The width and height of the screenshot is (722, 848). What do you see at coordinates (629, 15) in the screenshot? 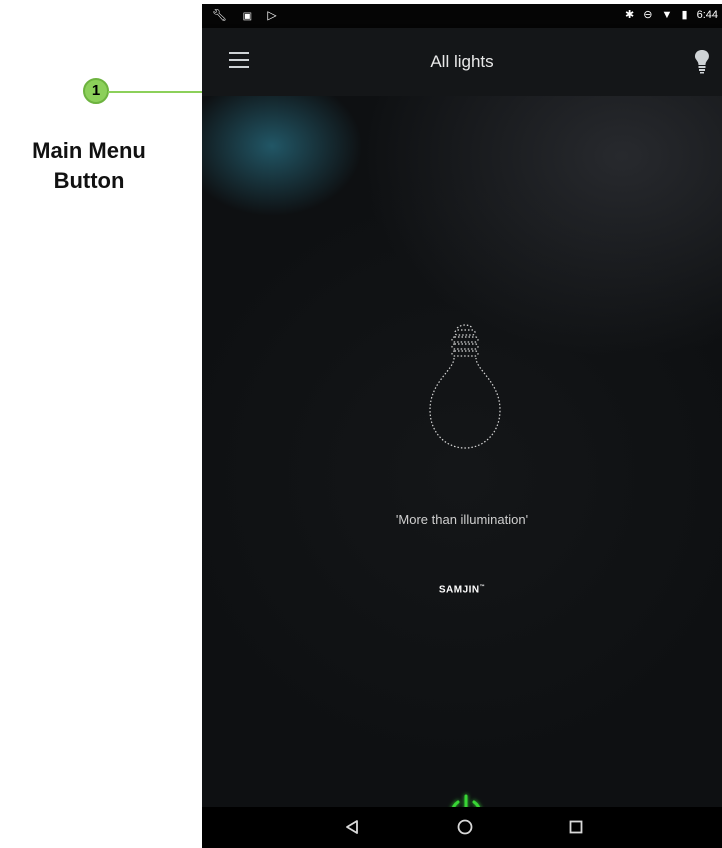
I see `bluetooth-icon: ✱` at bounding box center [629, 15].